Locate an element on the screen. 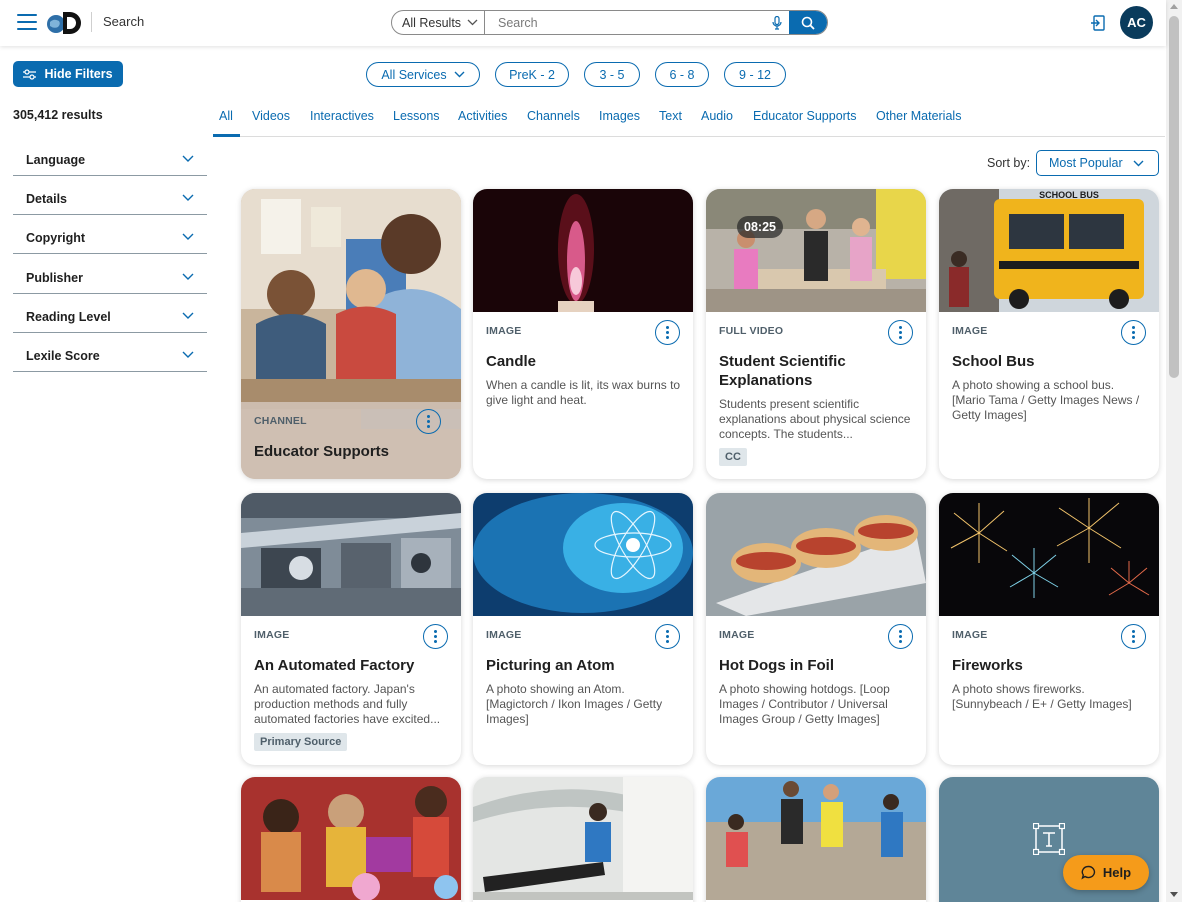 This screenshot has height=902, width=1182. pill-3-5: 3 - 5 is located at coordinates (612, 74).